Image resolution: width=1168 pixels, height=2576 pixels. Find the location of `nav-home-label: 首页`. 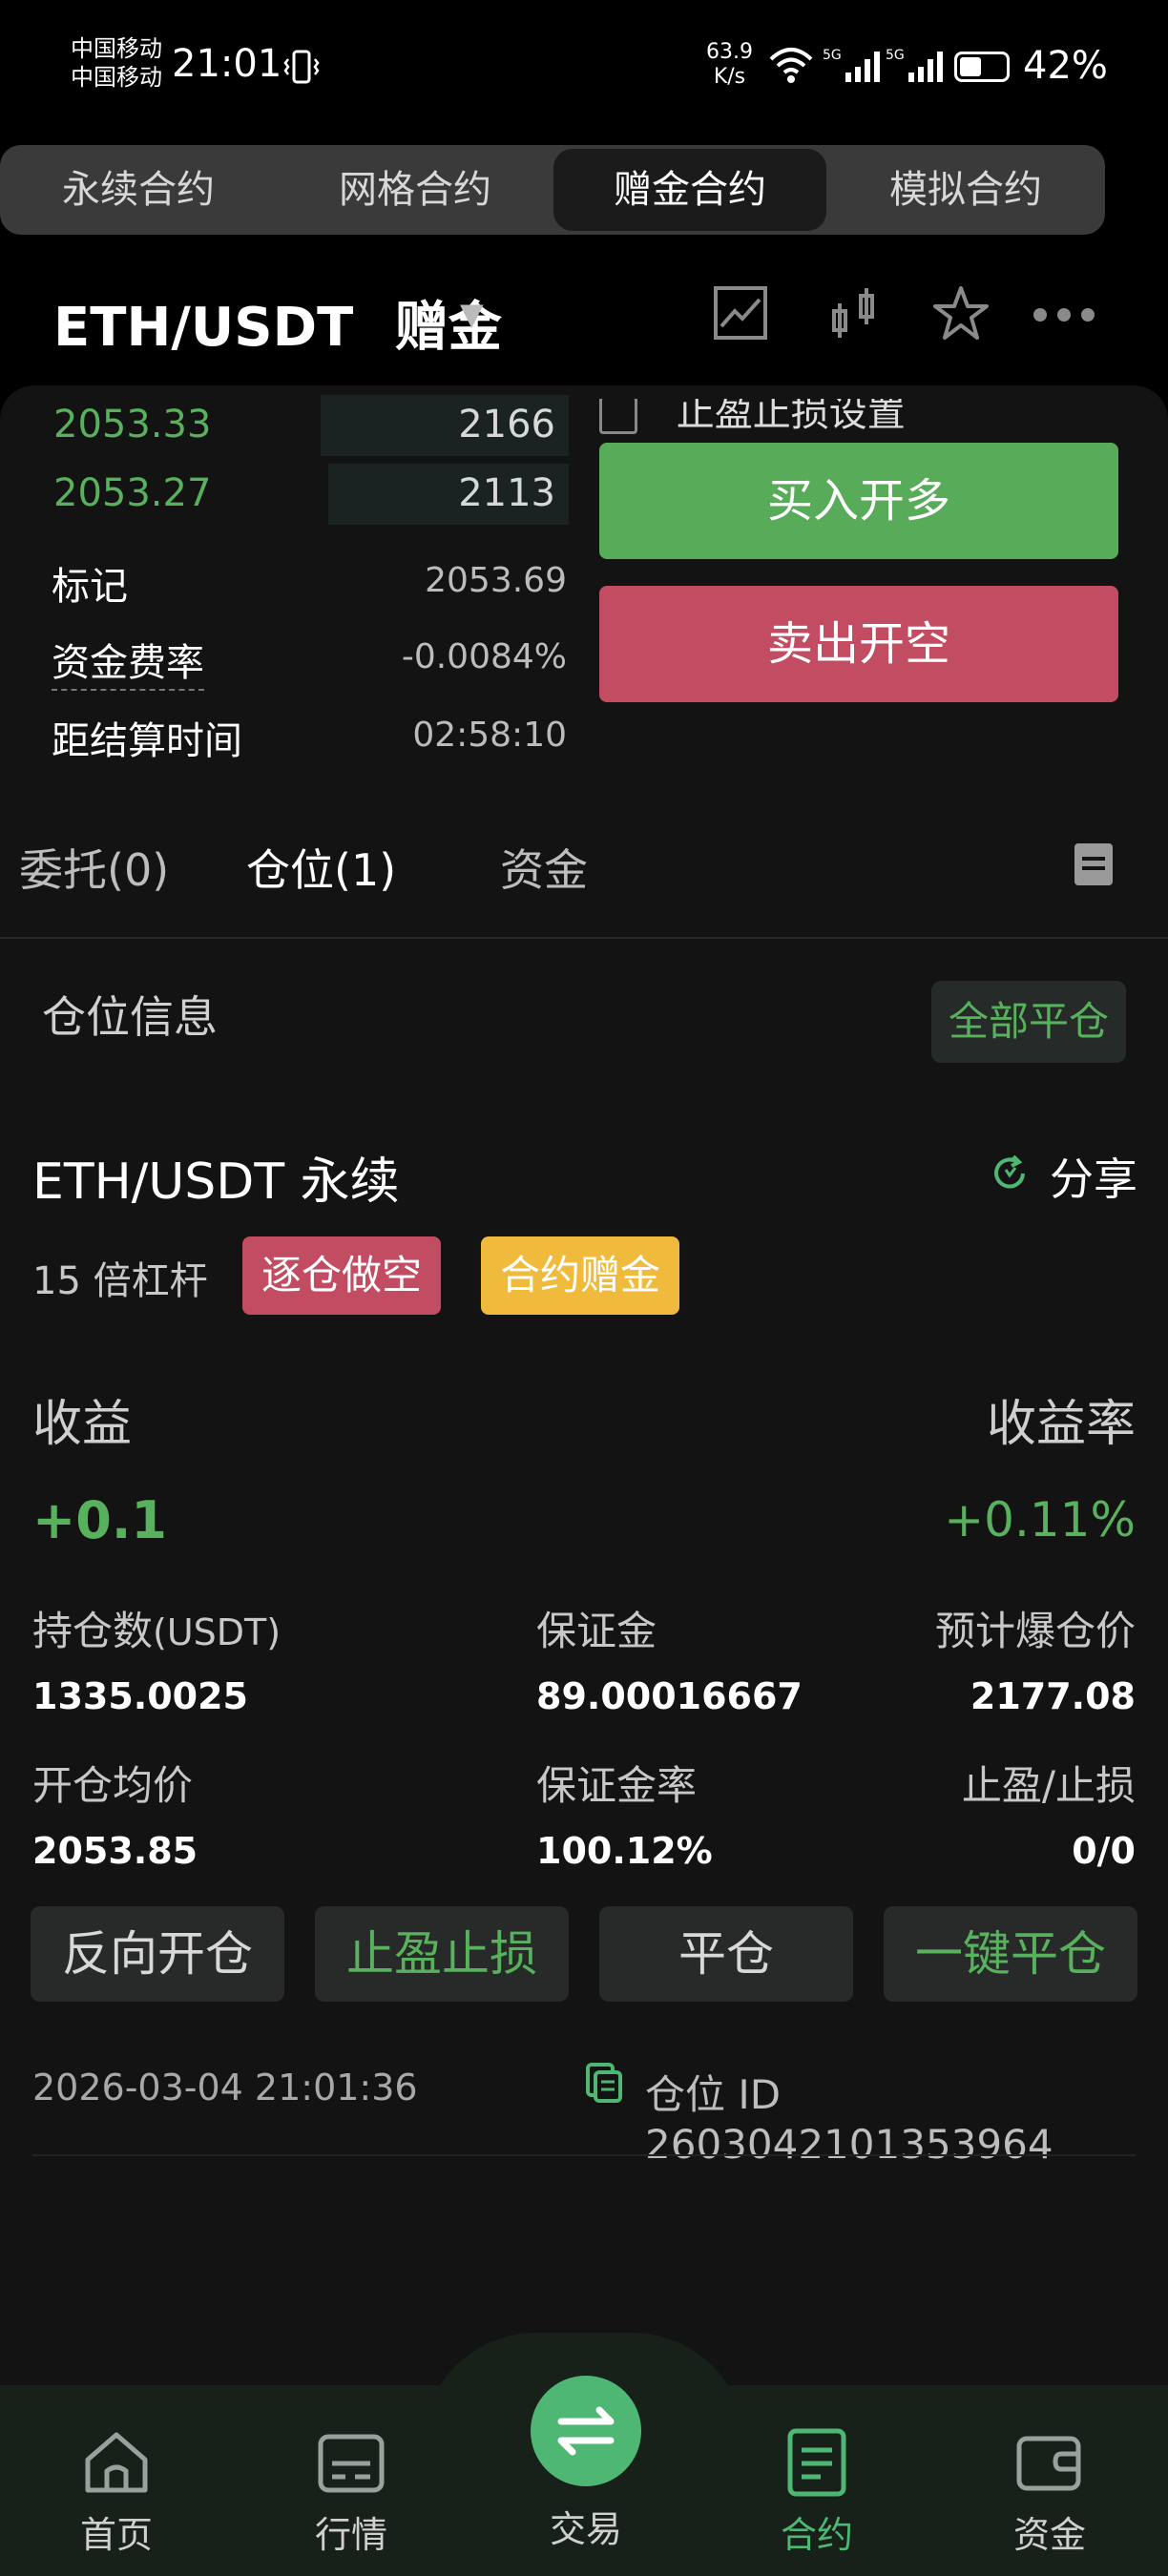

nav-home-label: 首页 is located at coordinates (116, 2535).